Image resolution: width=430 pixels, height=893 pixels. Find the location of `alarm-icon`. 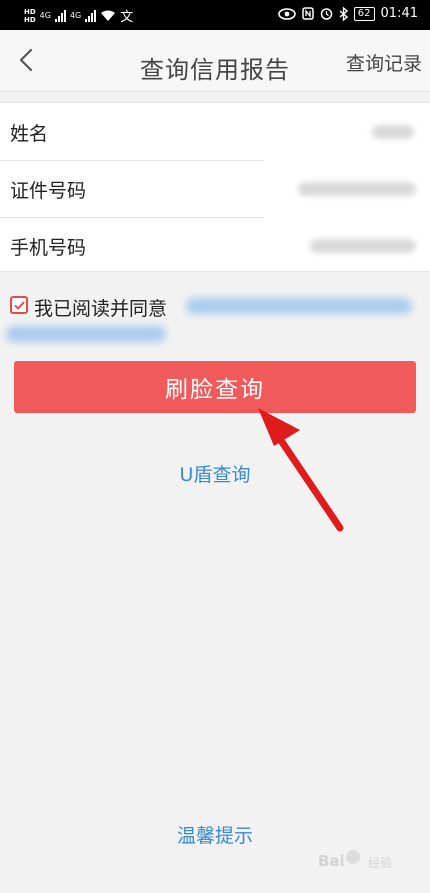

alarm-icon is located at coordinates (326, 14).